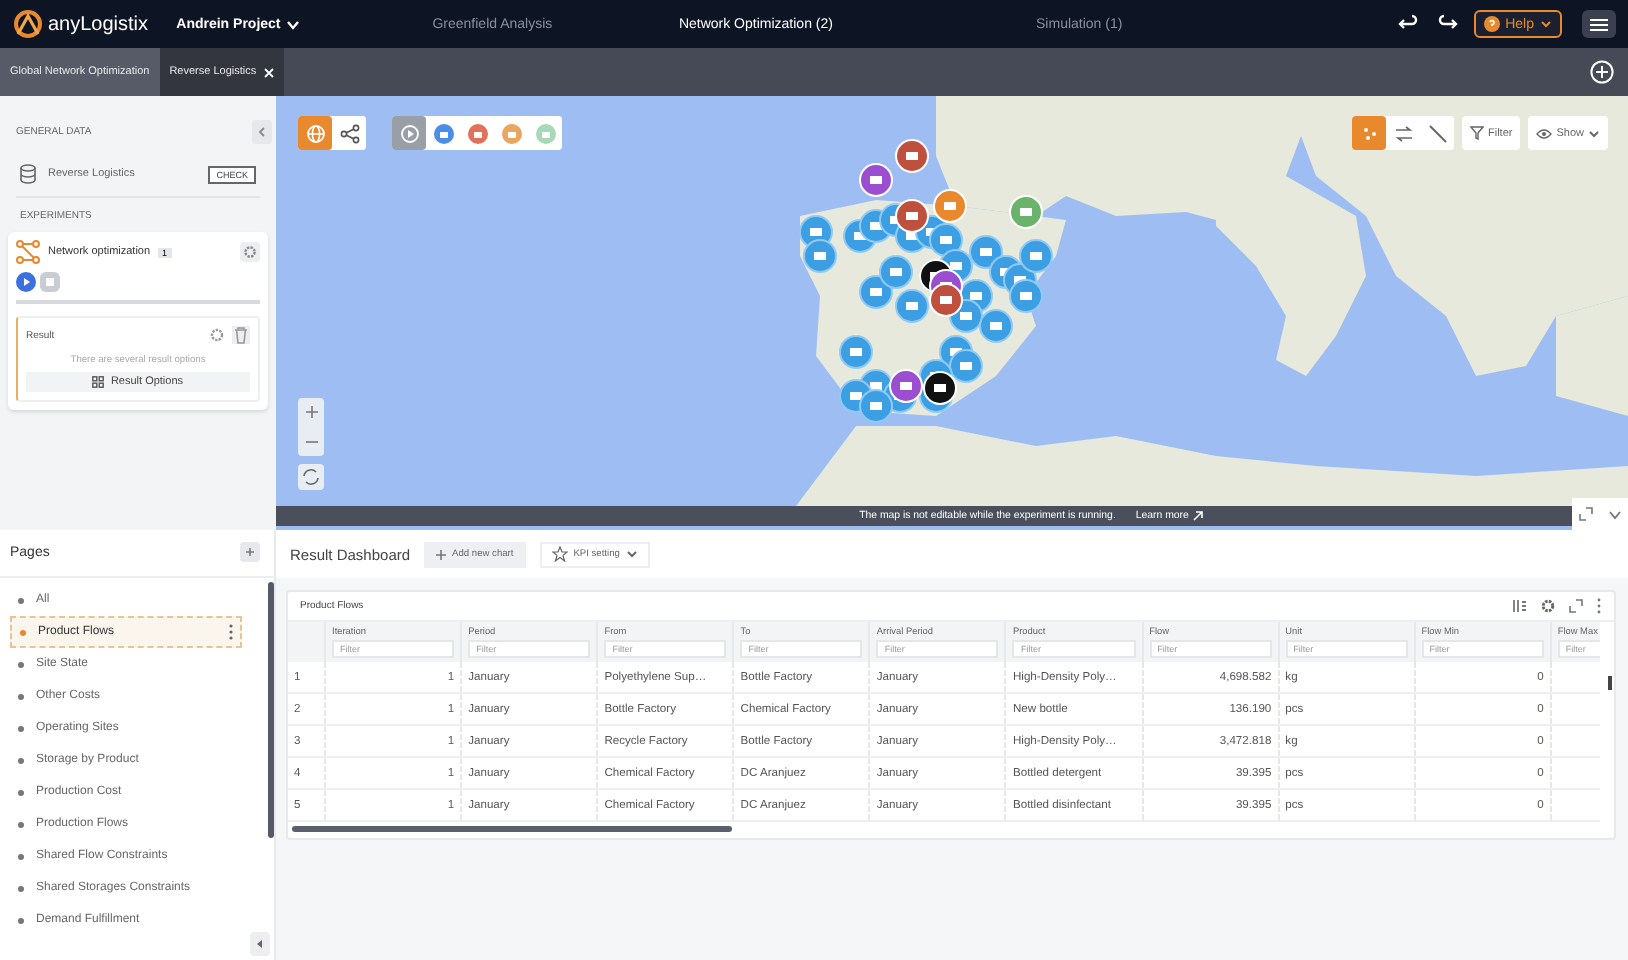  Describe the element at coordinates (1403, 133) in the screenshot. I see `arrows-icon` at that location.